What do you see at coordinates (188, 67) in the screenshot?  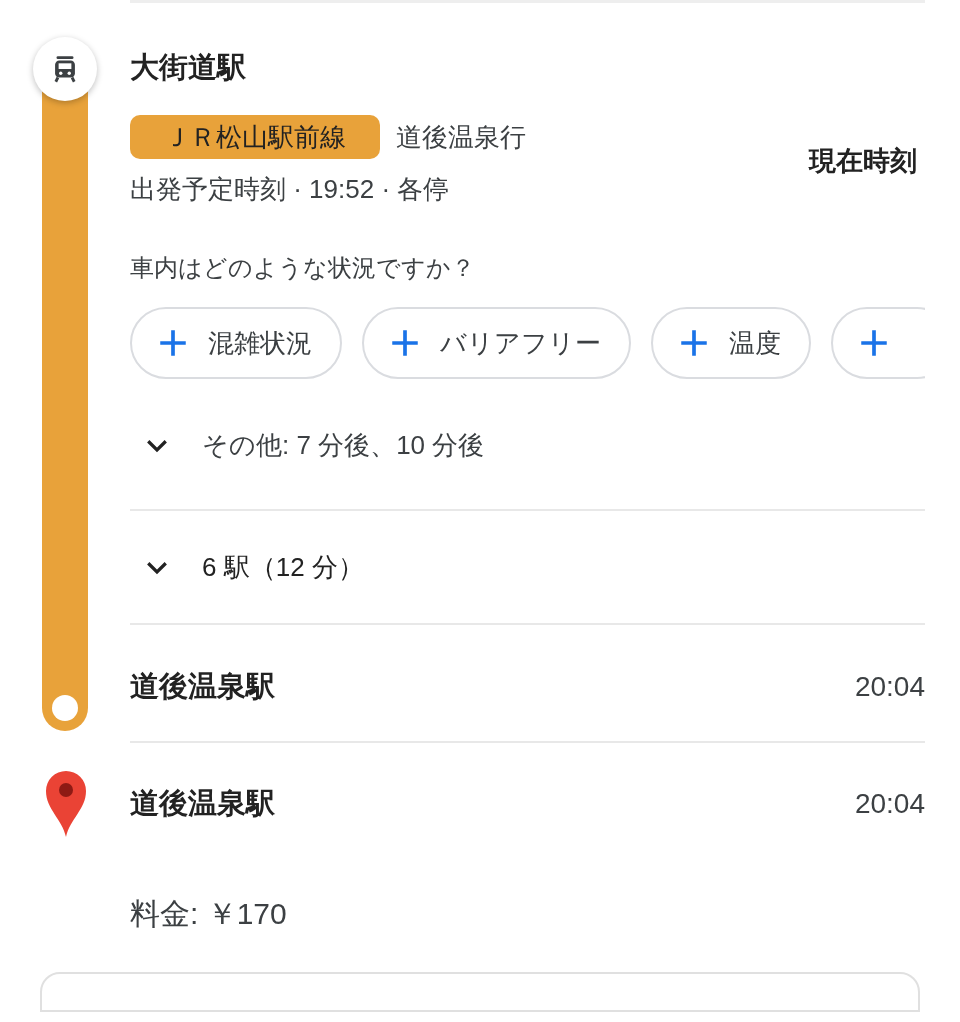 I see `station-name: 大街道駅` at bounding box center [188, 67].